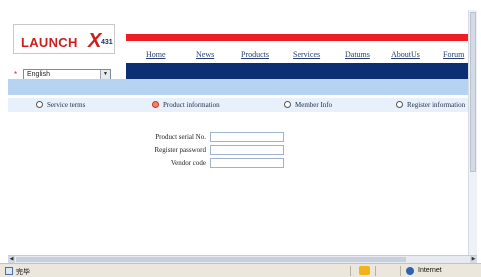  I want to click on step-register-information: Register information, so click(430, 105).